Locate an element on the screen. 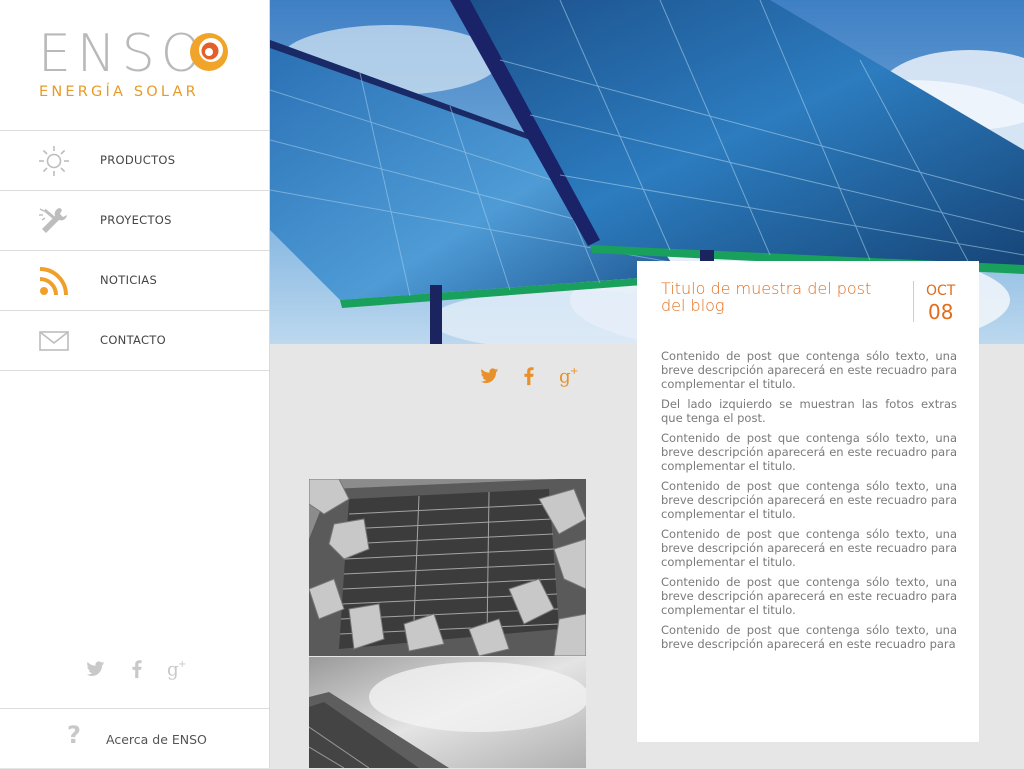 The width and height of the screenshot is (1024, 769). nav-label: PRODUCTOS is located at coordinates (138, 160).